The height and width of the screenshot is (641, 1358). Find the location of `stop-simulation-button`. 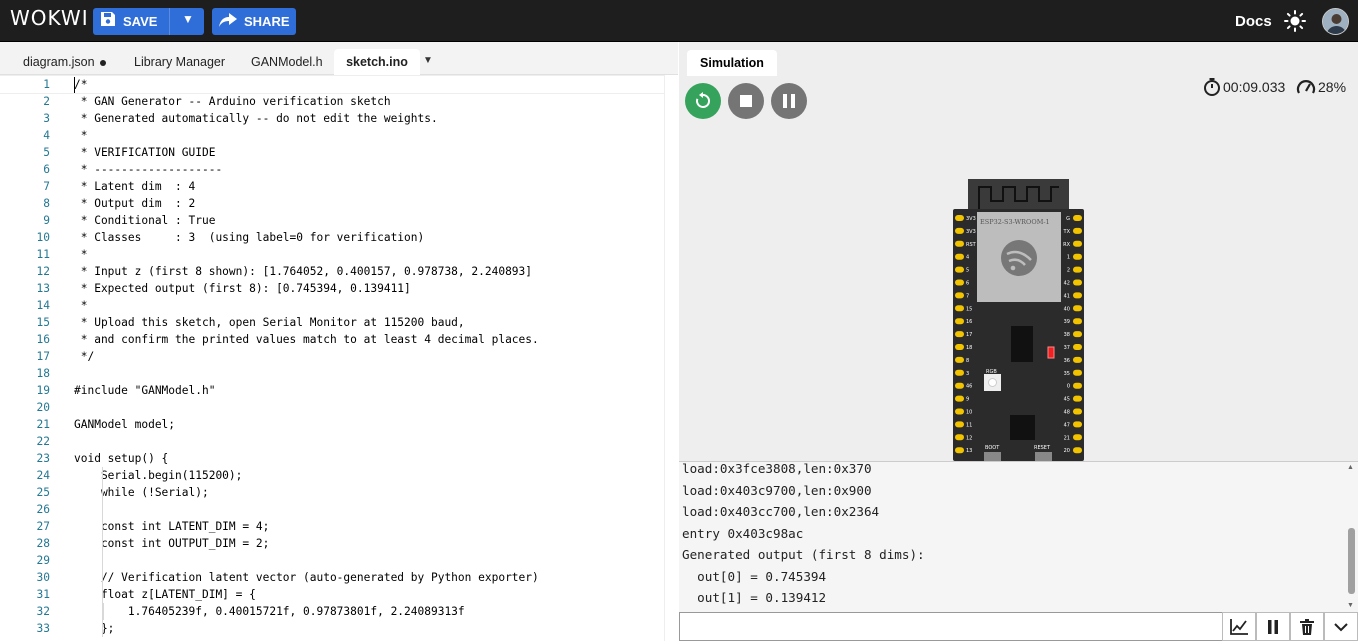

stop-simulation-button is located at coordinates (746, 101).